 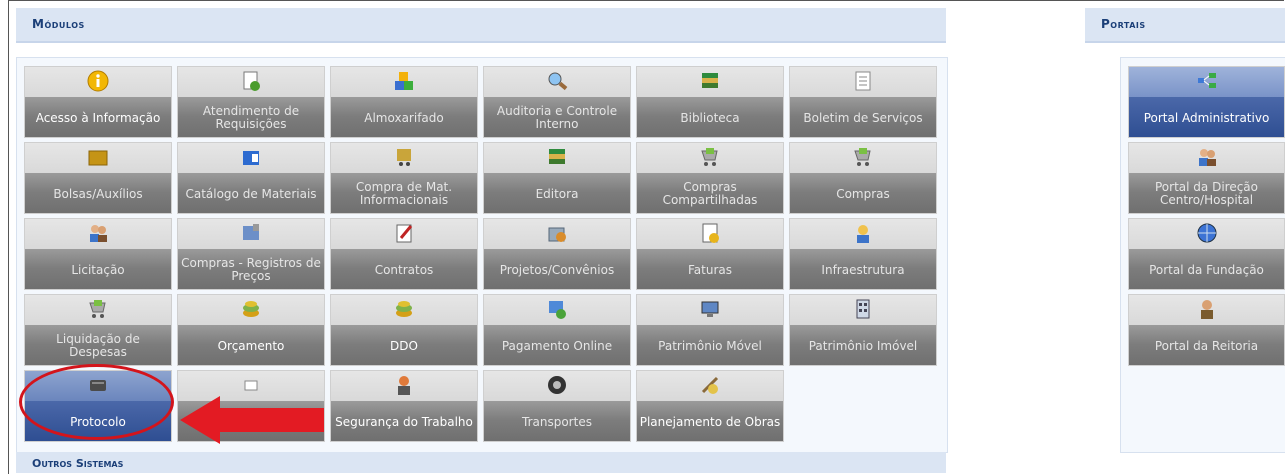 What do you see at coordinates (404, 178) in the screenshot?
I see `module-tile-compra-de-mat-informacionais: Compra de Mat. Informacionais` at bounding box center [404, 178].